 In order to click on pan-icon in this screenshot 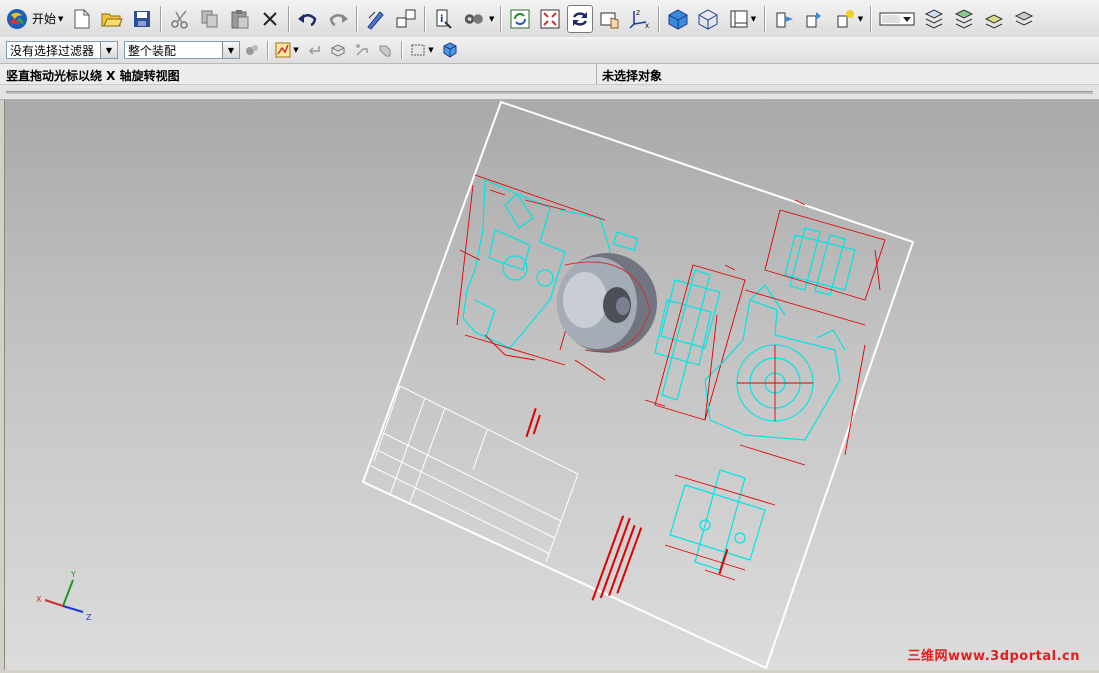, I will do `click(609, 20)`.